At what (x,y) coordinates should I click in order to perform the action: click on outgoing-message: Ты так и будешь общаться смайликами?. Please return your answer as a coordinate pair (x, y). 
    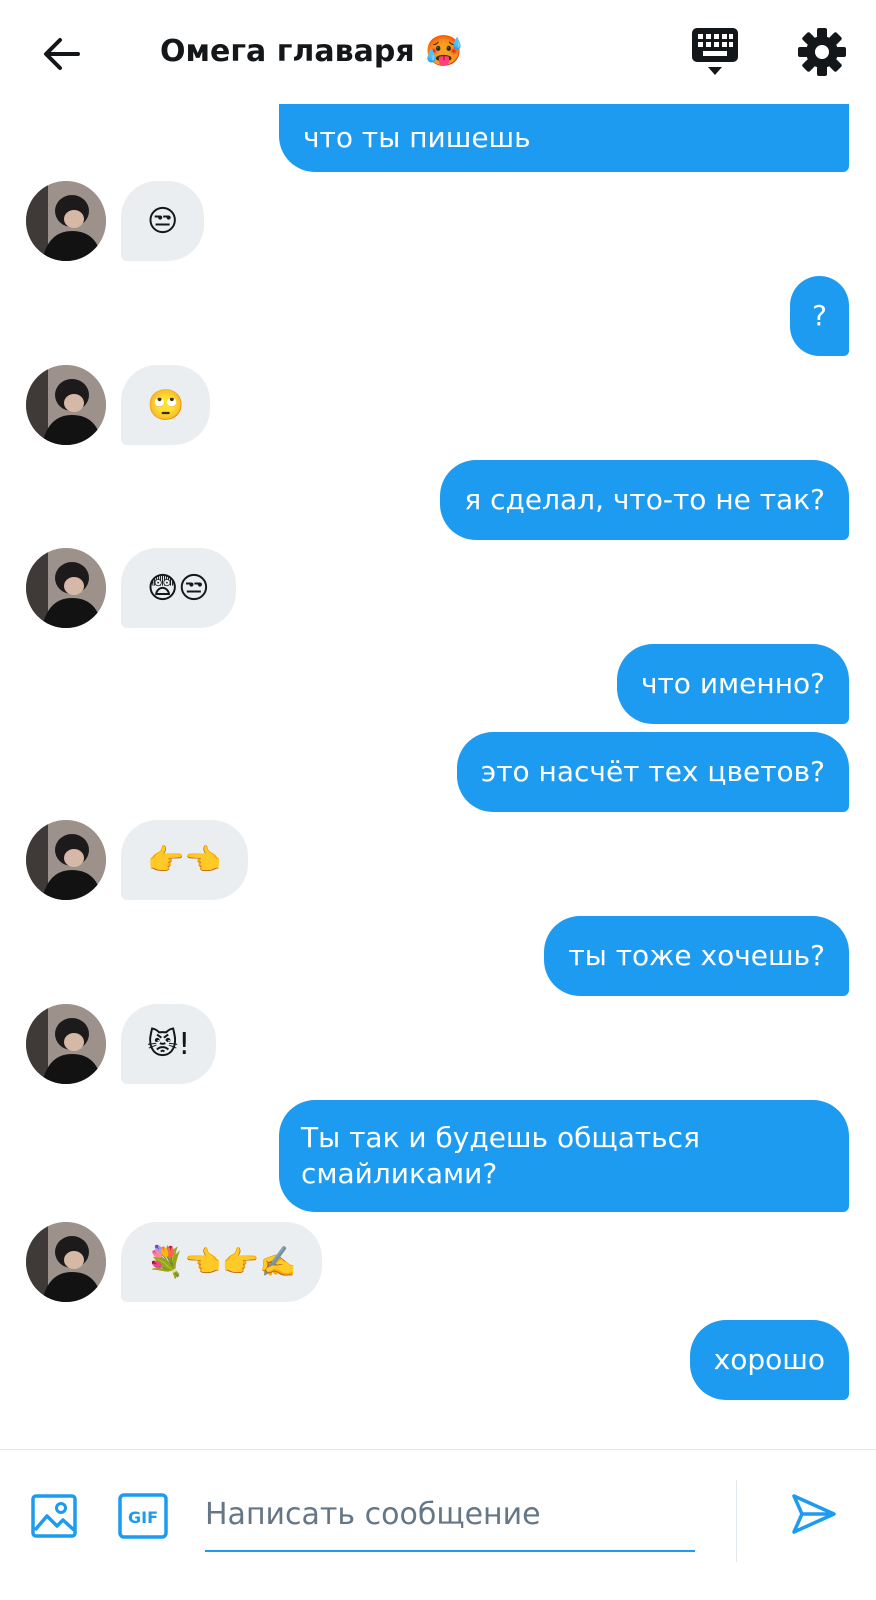
    Looking at the image, I should click on (564, 1156).